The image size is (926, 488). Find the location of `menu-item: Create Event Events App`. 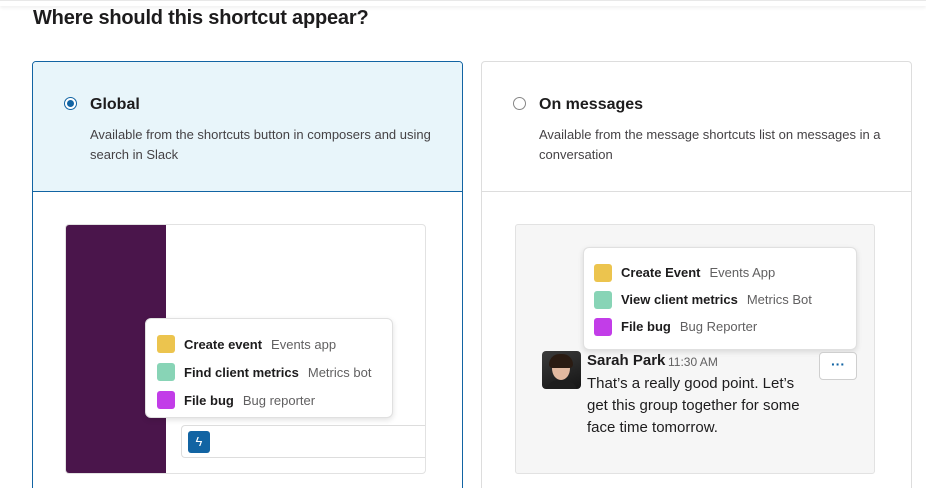

menu-item: Create Event Events App is located at coordinates (720, 272).